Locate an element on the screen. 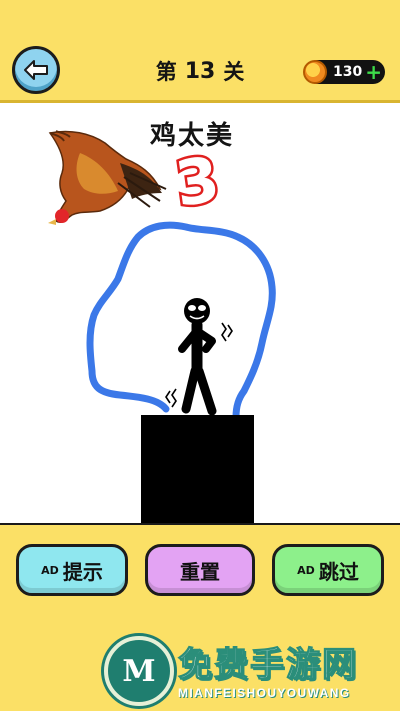  stick-figure is located at coordinates (199, 357).